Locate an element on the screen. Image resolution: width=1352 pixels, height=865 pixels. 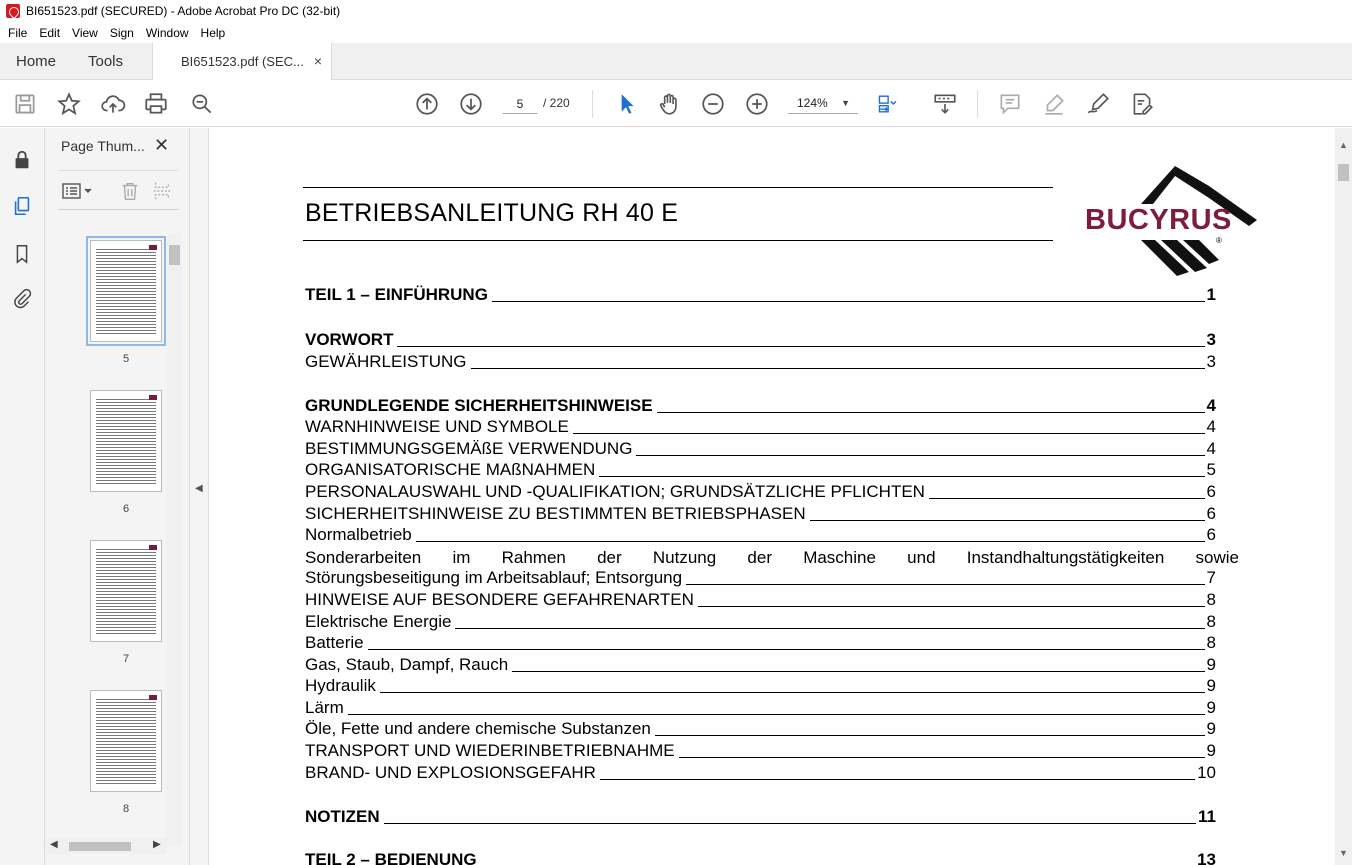
toc-entry: NOTIZEN 11 is located at coordinates (760, 817).